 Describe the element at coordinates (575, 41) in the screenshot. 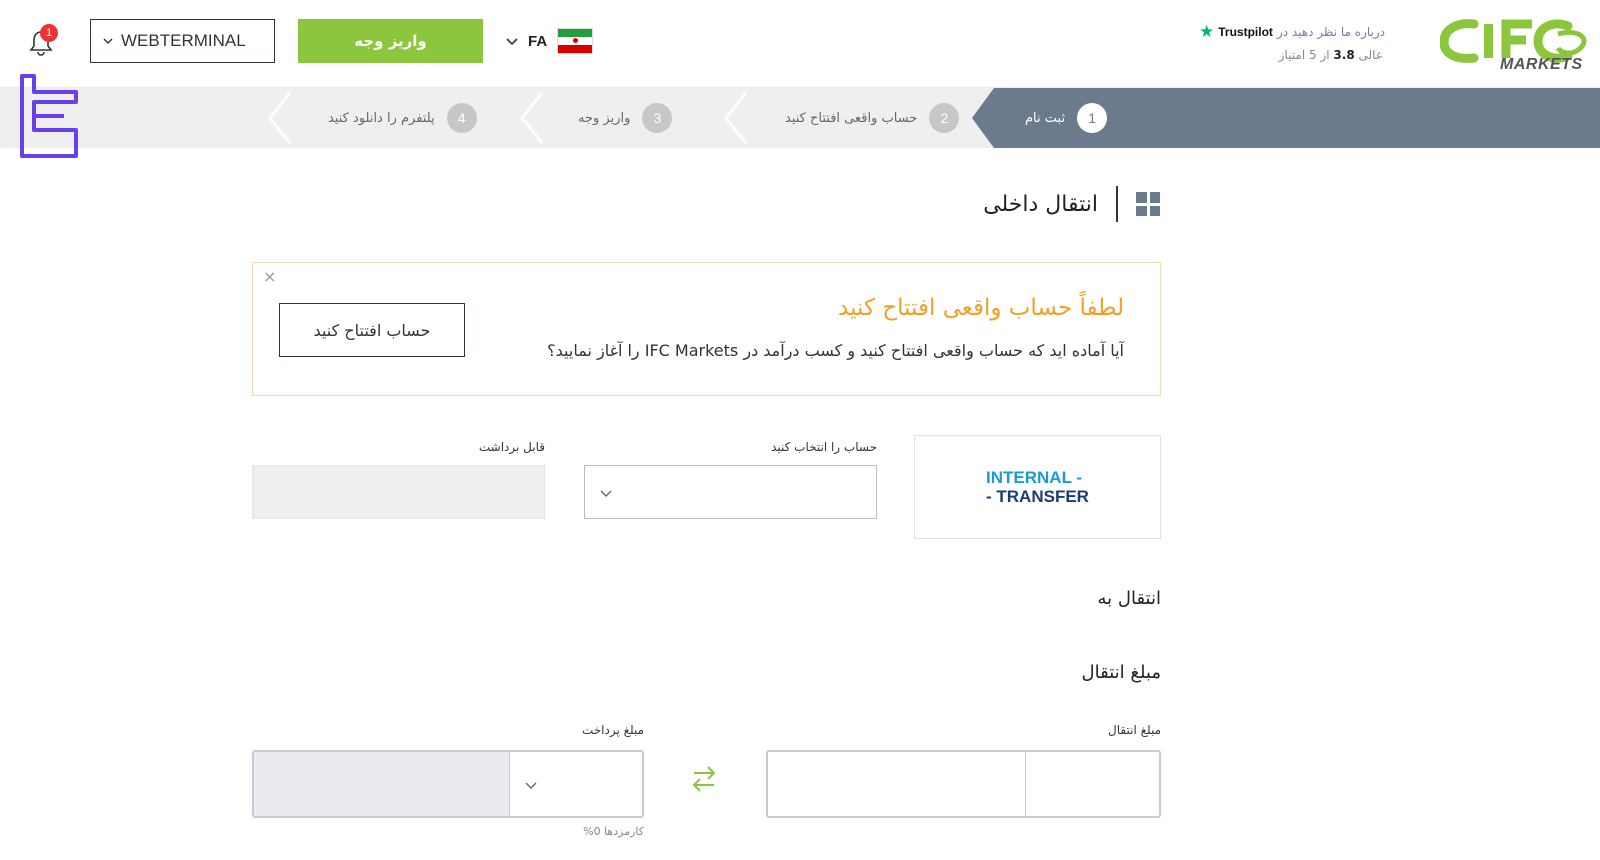

I see `flag-iran-icon` at that location.